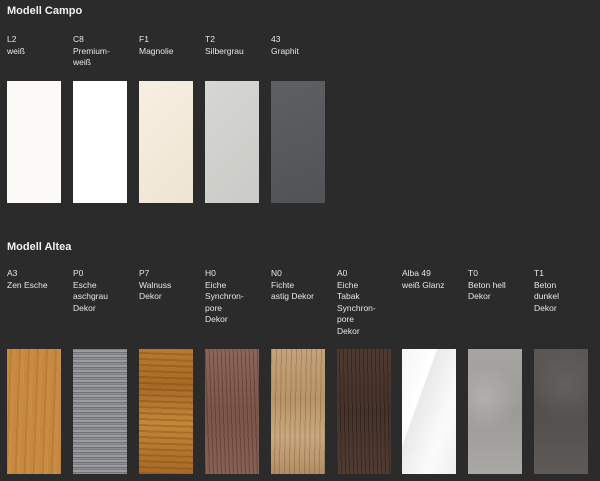 The height and width of the screenshot is (481, 600). I want to click on swatch-item-c8: C8 Premium- weiß, so click(102, 118).